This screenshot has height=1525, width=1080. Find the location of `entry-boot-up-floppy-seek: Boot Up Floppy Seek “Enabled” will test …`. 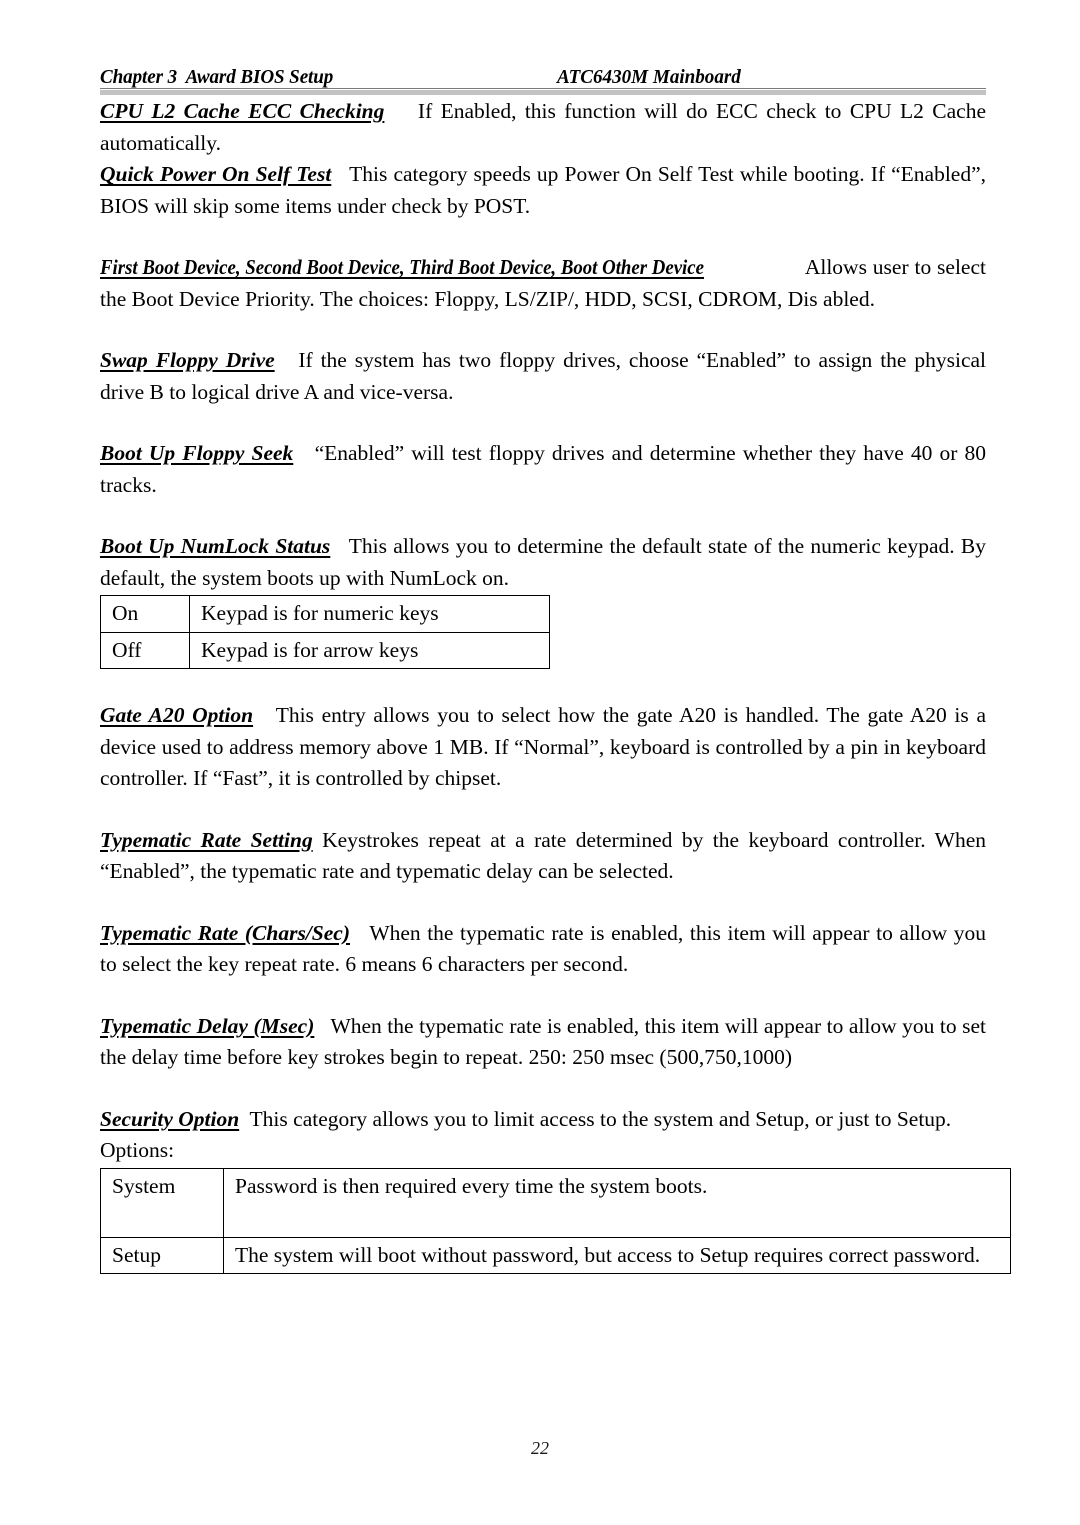

entry-boot-up-floppy-seek: Boot Up Floppy Seek “Enabled” will test … is located at coordinates (543, 469).